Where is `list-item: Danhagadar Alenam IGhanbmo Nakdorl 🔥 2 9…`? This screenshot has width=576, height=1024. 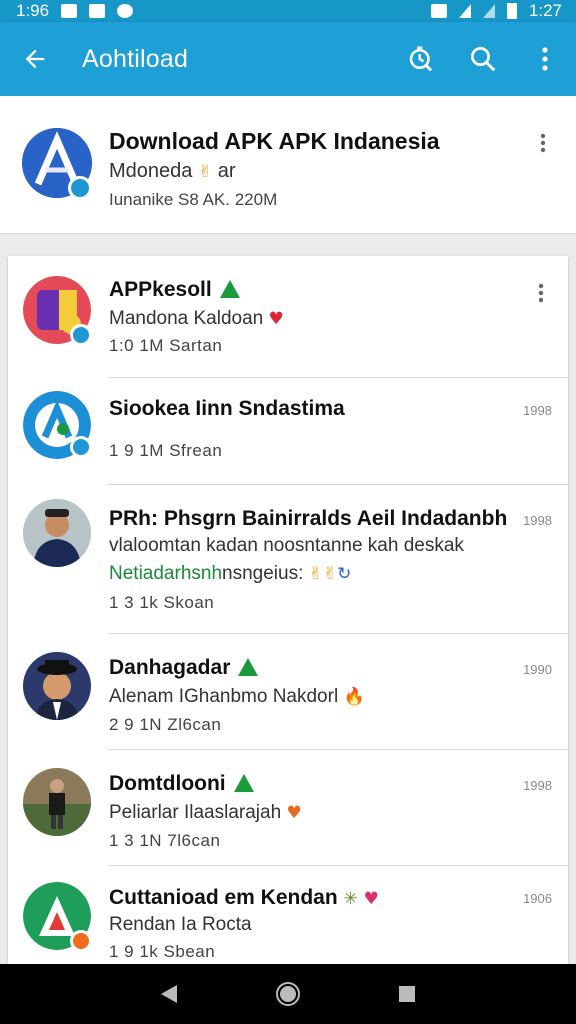 list-item: Danhagadar Alenam IGhanbmo Nakdorl 🔥 2 9… is located at coordinates (288, 692).